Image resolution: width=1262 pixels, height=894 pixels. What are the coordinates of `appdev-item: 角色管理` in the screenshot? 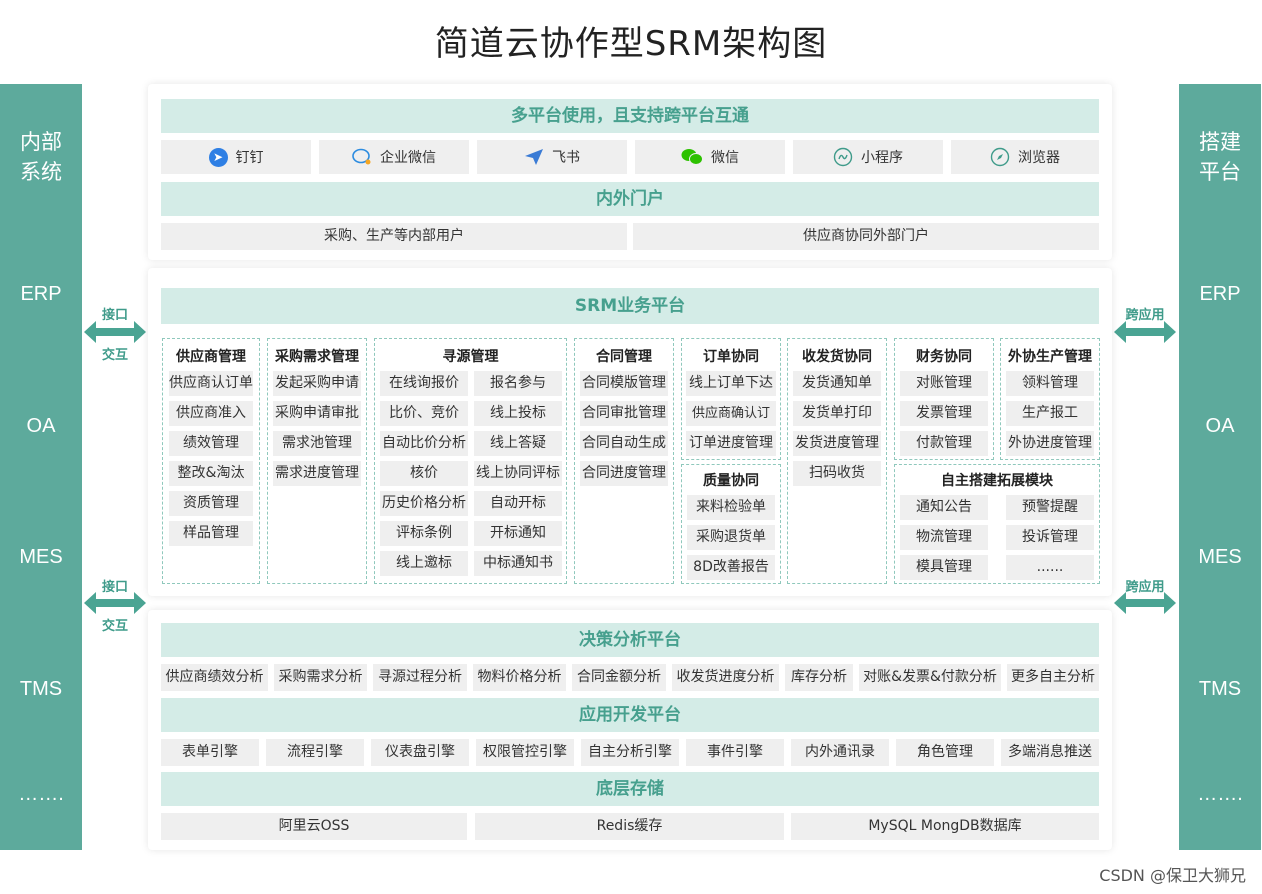 It's located at (945, 752).